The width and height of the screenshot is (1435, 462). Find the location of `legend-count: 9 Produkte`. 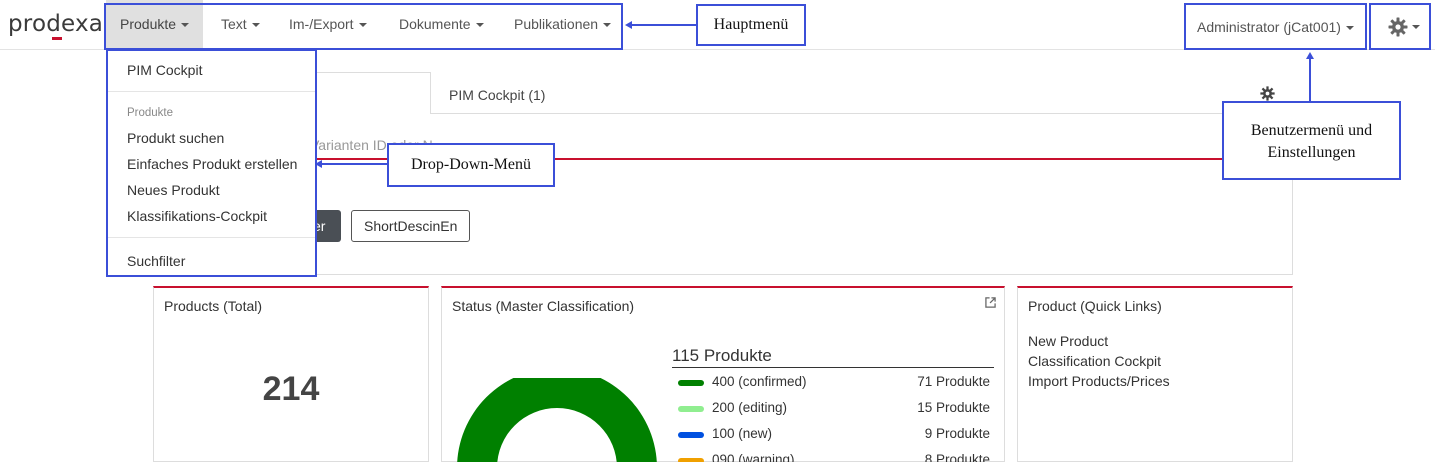

legend-count: 9 Produkte is located at coordinates (957, 433).